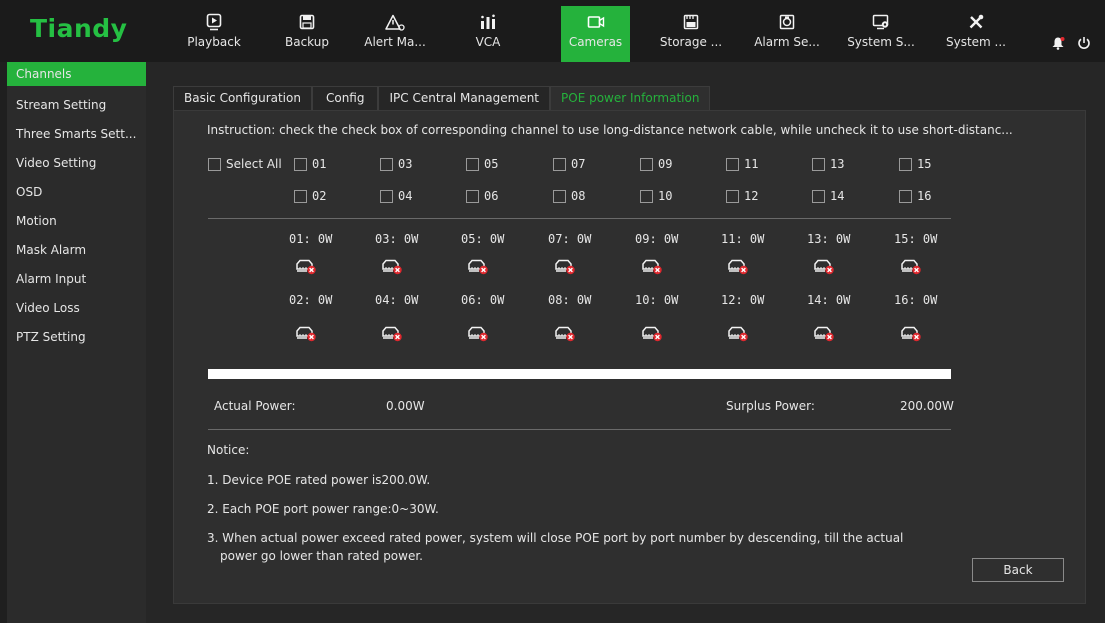 The width and height of the screenshot is (1105, 623). I want to click on alert-icon, so click(395, 22).